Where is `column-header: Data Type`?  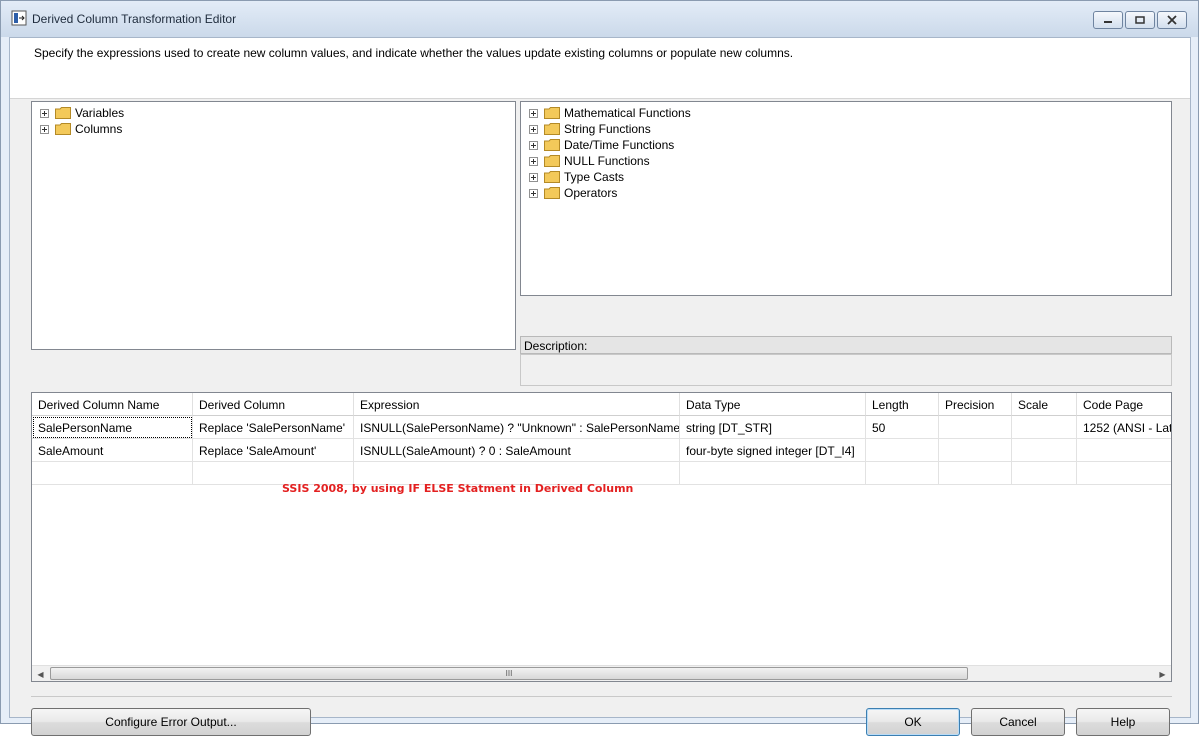 column-header: Data Type is located at coordinates (773, 404).